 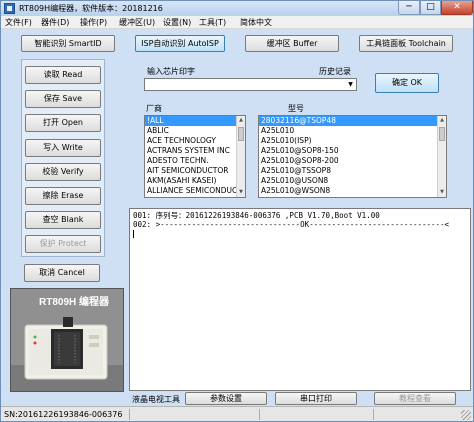 I want to click on ok-button: 确定 OK, so click(x=407, y=83).